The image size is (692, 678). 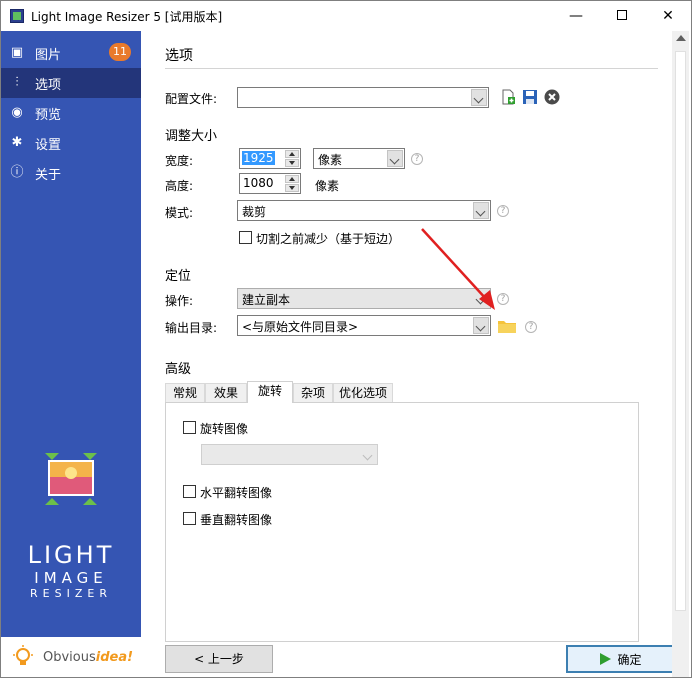 What do you see at coordinates (681, 38) in the screenshot?
I see `scroll-up-icon` at bounding box center [681, 38].